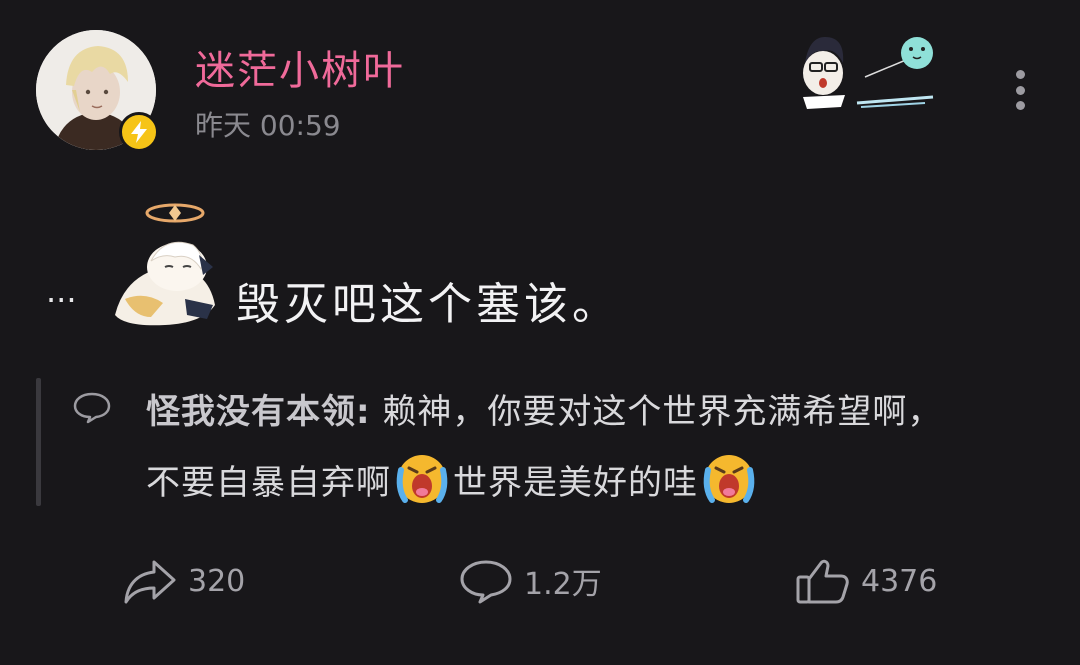 The image size is (1080, 665). What do you see at coordinates (139, 132) in the screenshot?
I see `lightning-badge-icon` at bounding box center [139, 132].